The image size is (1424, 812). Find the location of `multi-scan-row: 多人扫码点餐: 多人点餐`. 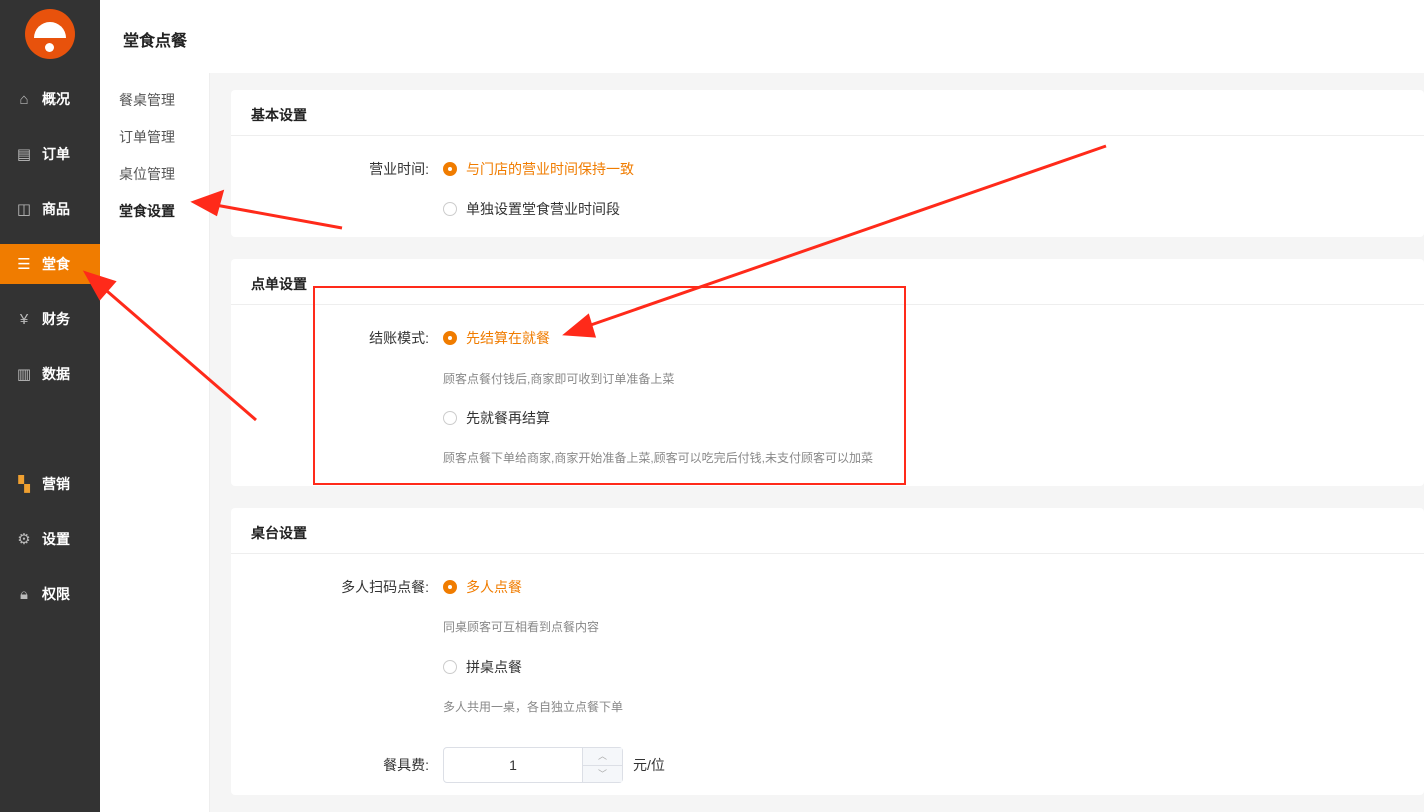

multi-scan-row: 多人扫码点餐: 多人点餐 is located at coordinates (376, 587).